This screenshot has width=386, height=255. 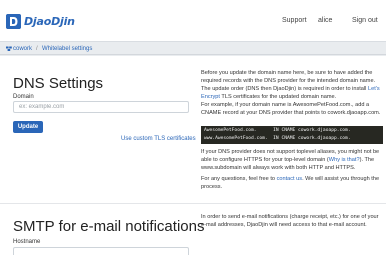 I want to click on nav-signout-link: Sign out, so click(x=365, y=21).